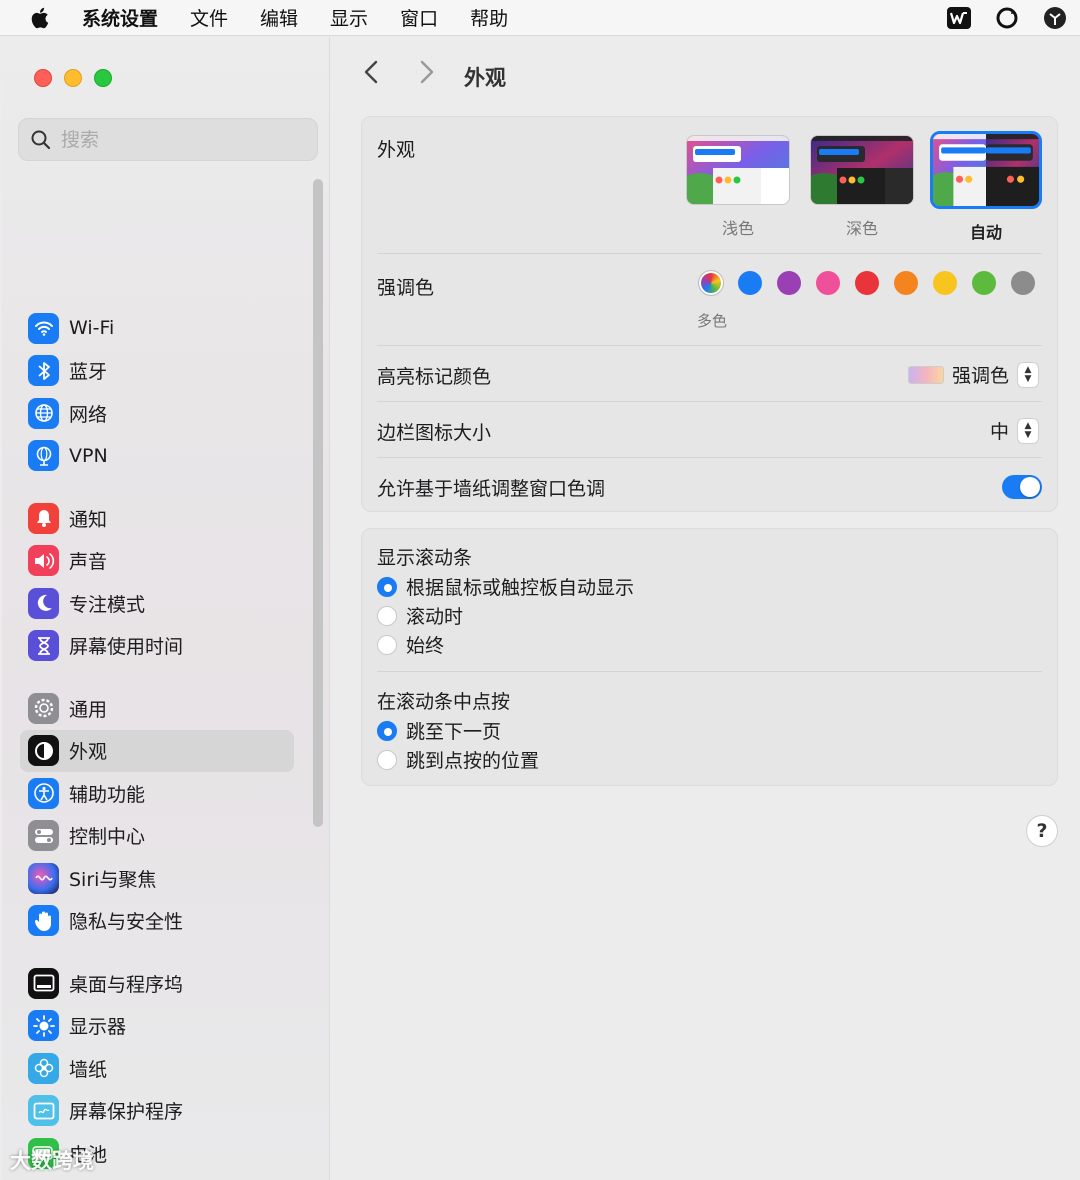 Image resolution: width=1080 pixels, height=1180 pixels. What do you see at coordinates (709, 657) in the screenshot?
I see `scrollbar-settings-card: 显示滚动条 根据鼠标或触控板自动显示 滚动时 始终 在滚动条中点按 跳至下一页` at bounding box center [709, 657].